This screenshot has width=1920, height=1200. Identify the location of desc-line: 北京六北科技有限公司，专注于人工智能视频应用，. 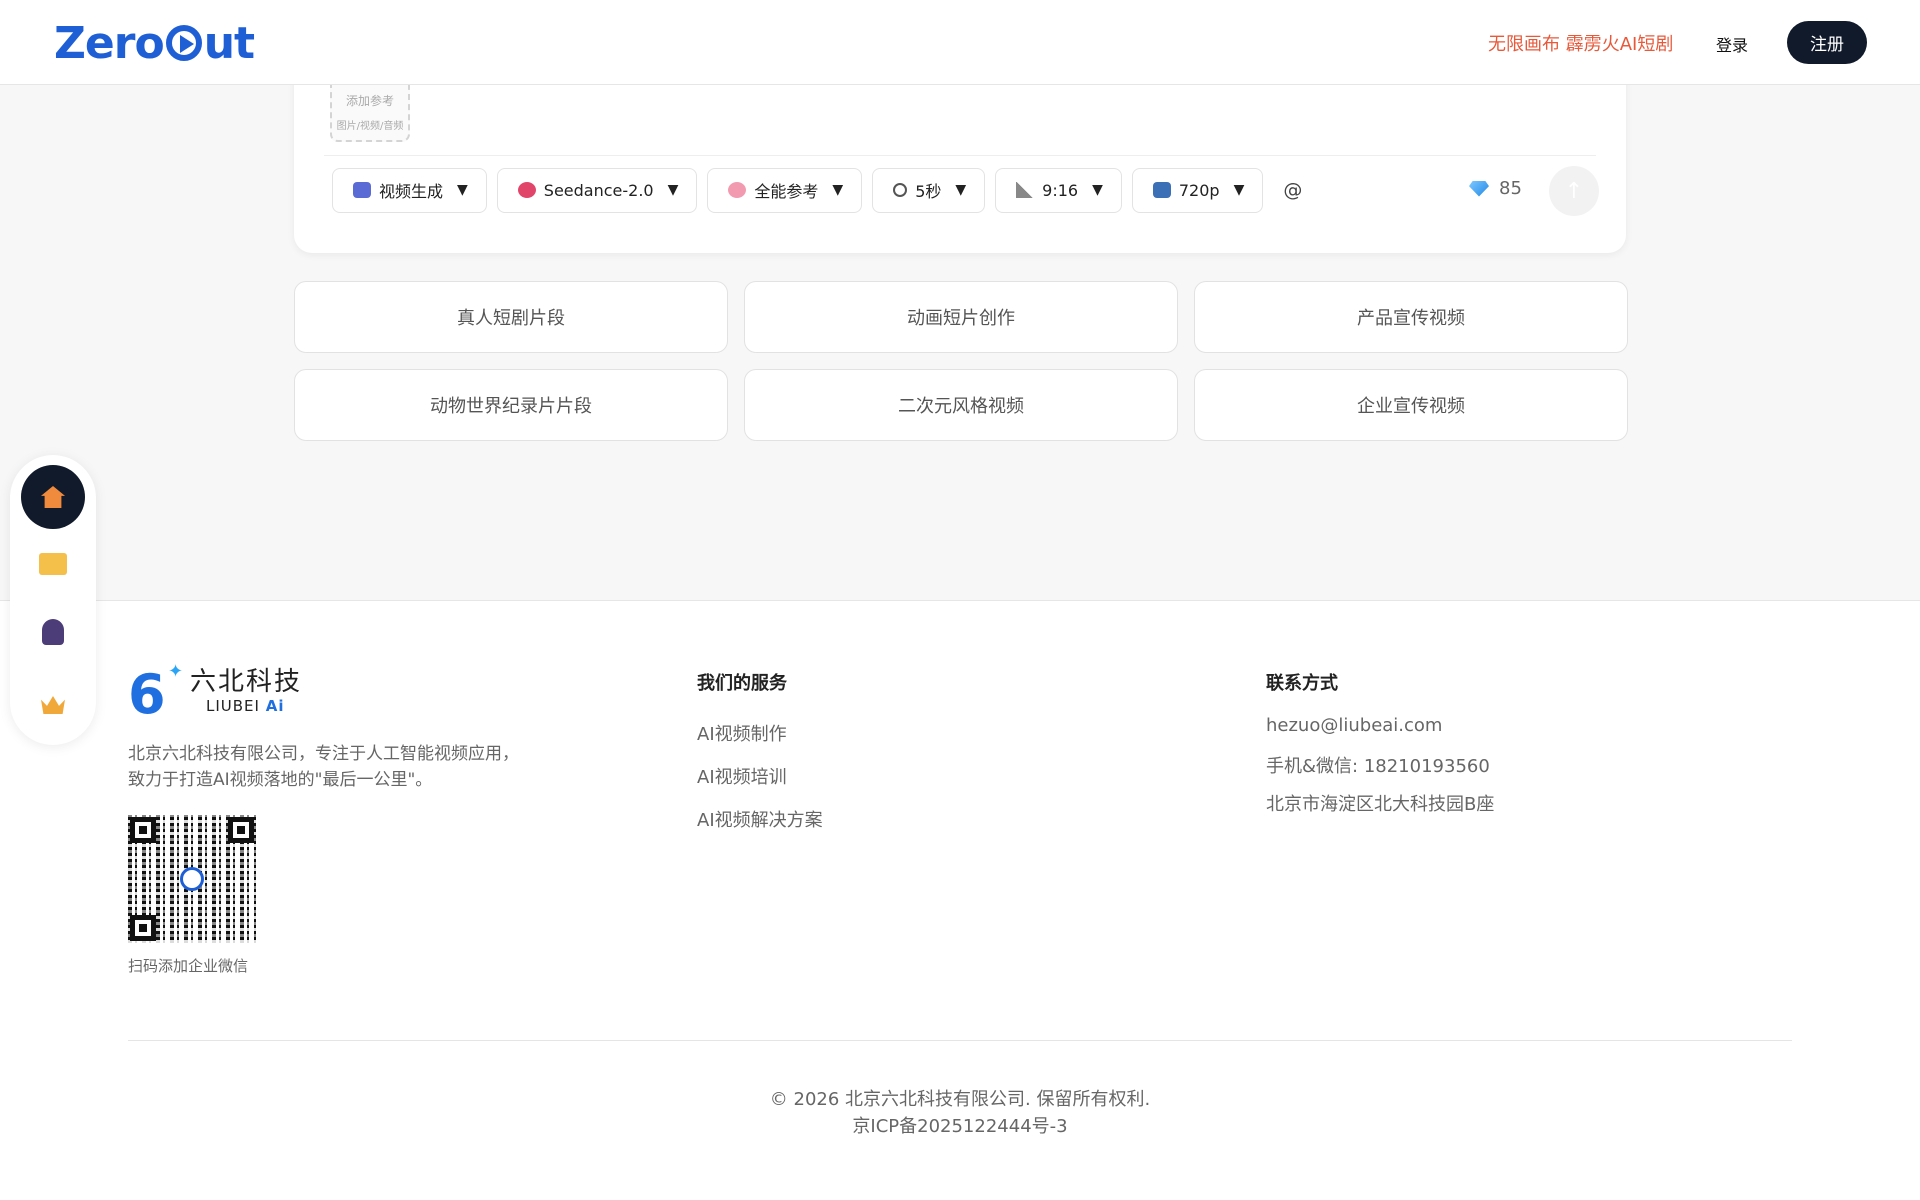
(323, 754).